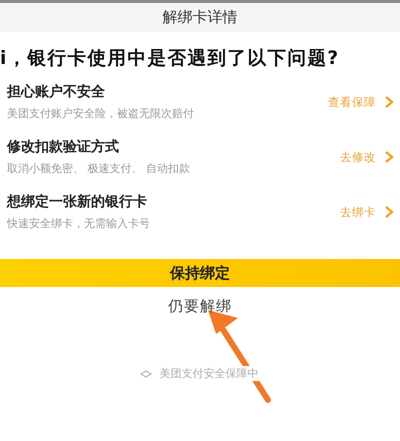  Describe the element at coordinates (99, 168) in the screenshot. I see `option-description: 取消小额免密、 极速支付、 自动扣款` at that location.